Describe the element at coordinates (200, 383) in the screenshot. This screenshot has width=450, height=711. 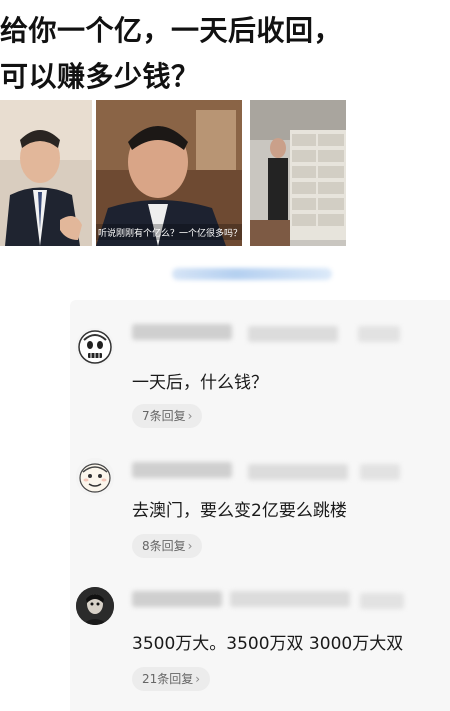
I see `comment-text: 一天后，什么钱？` at that location.